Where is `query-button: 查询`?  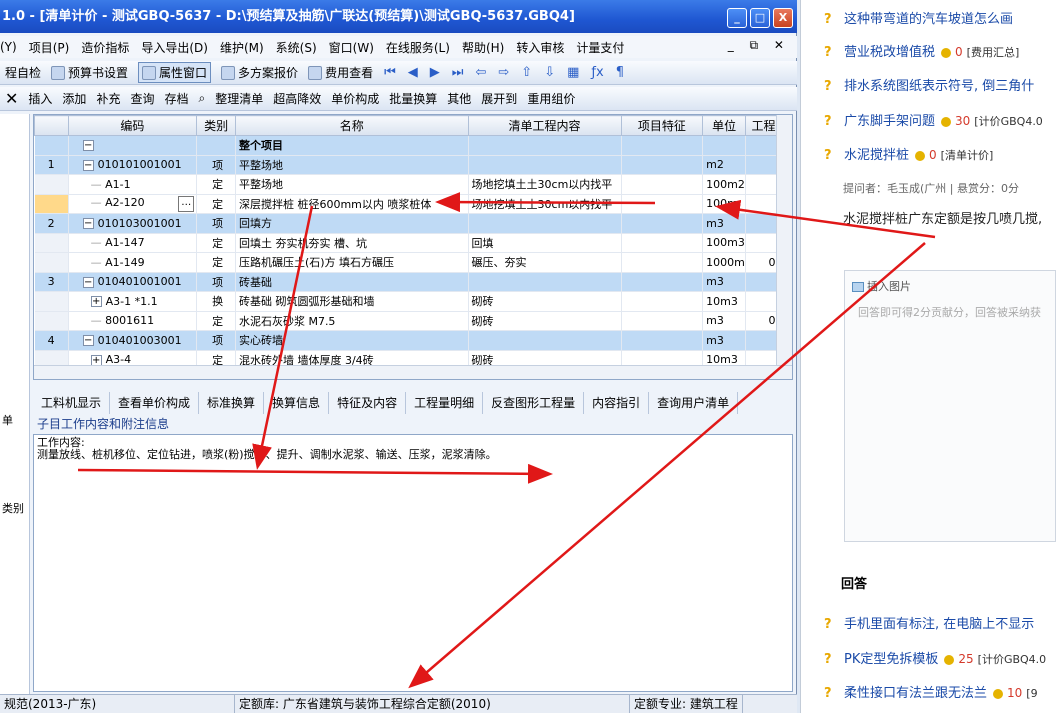
query-button: 查询 is located at coordinates (142, 98).